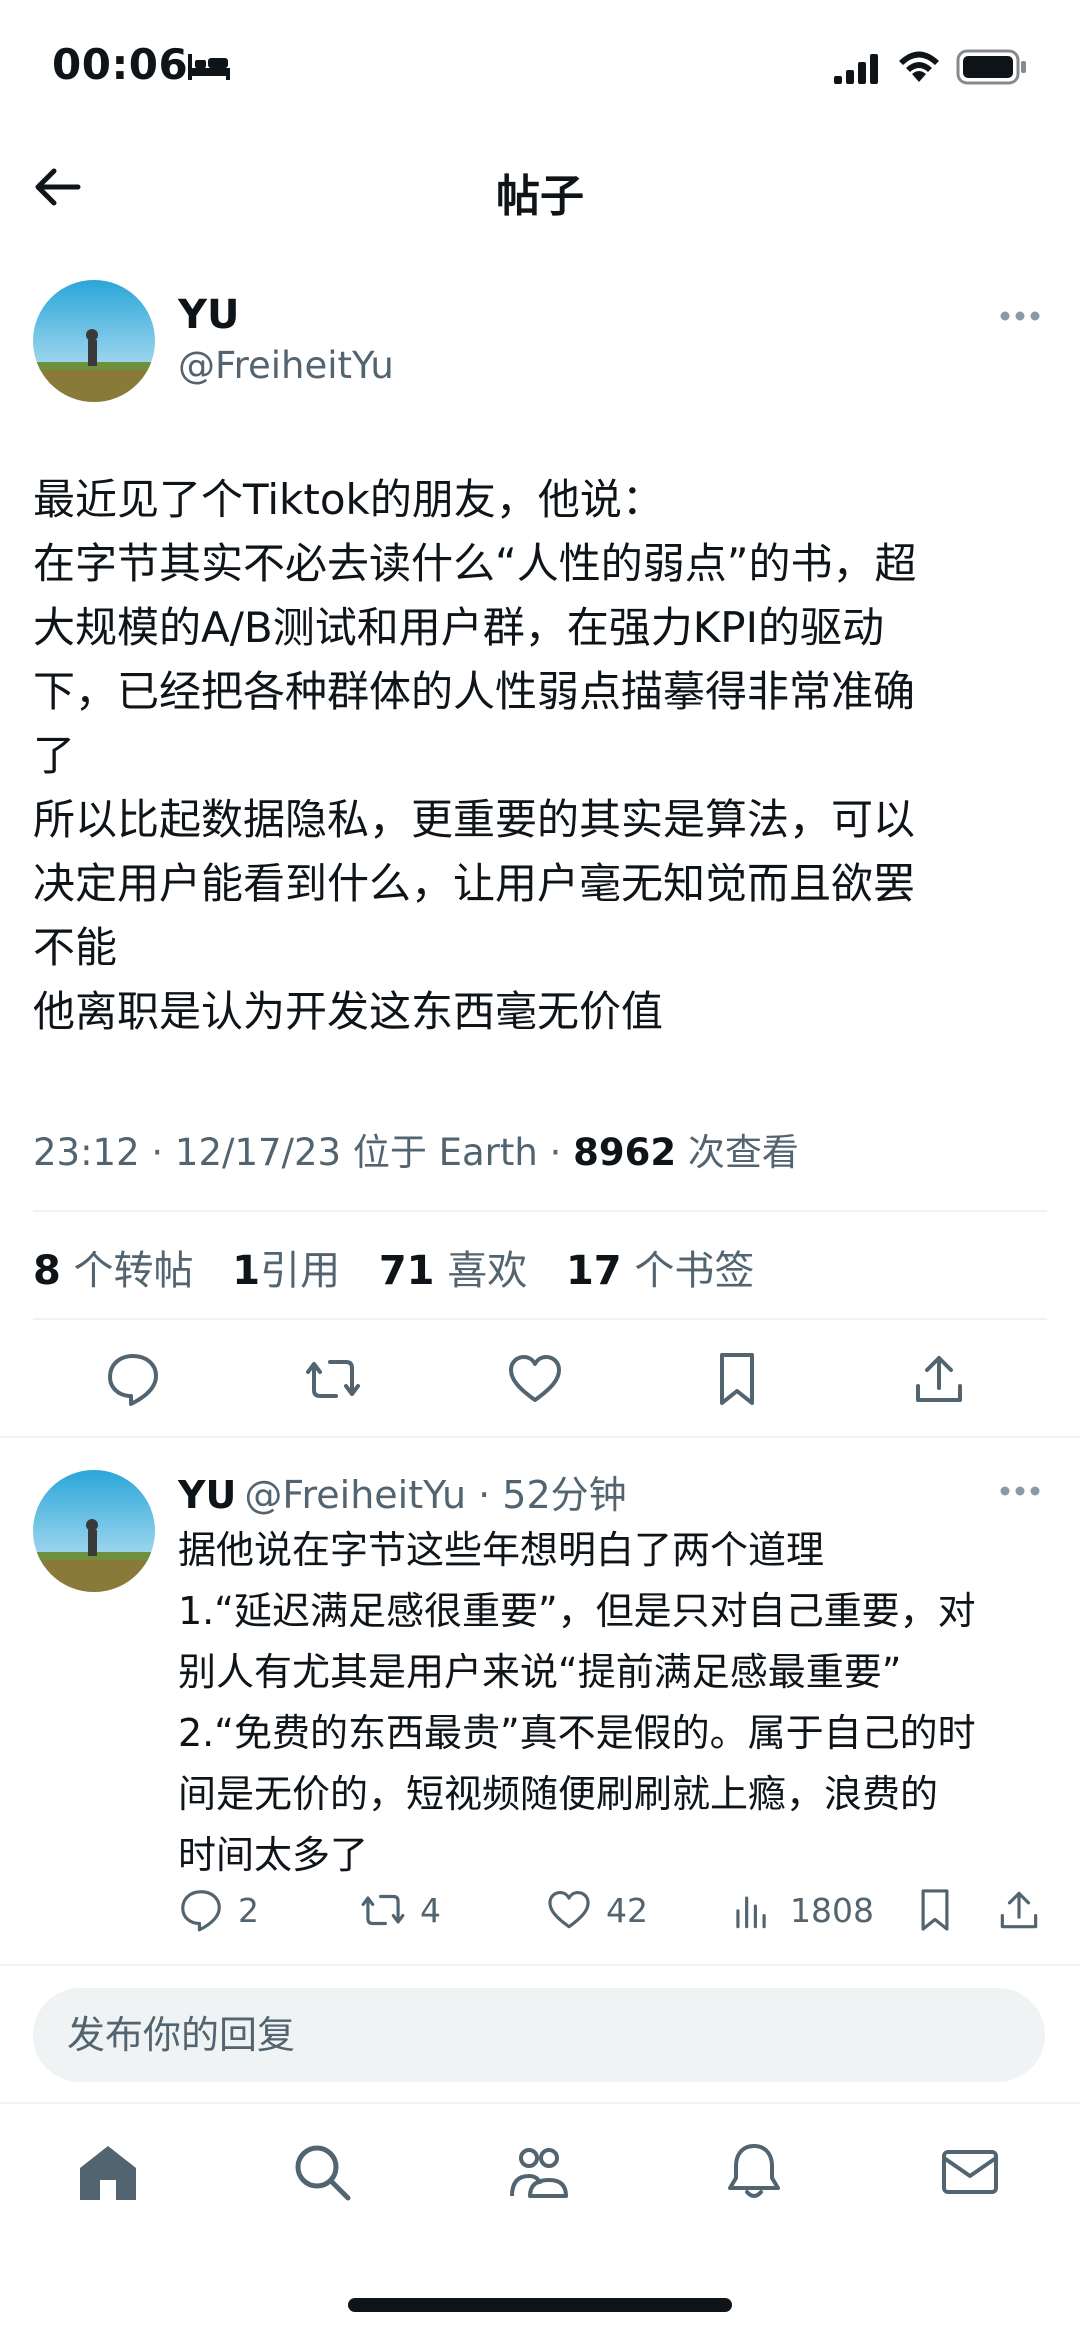 The image size is (1080, 2337). What do you see at coordinates (597, 1910) in the screenshot?
I see `reply-likes-button: 42` at bounding box center [597, 1910].